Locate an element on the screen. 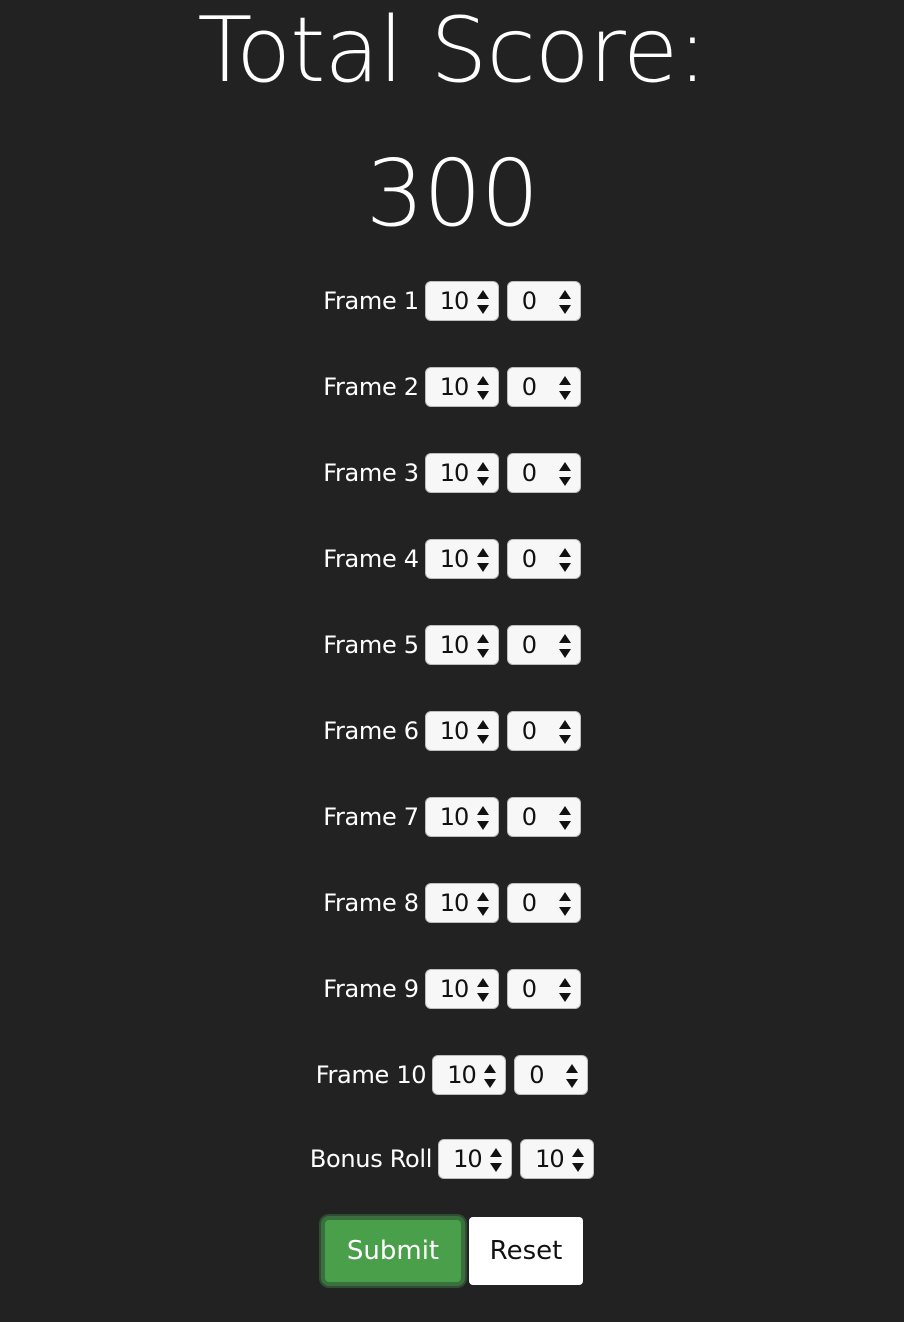 This screenshot has height=1322, width=904. frame-6-roll-2-select: 0 is located at coordinates (543, 731).